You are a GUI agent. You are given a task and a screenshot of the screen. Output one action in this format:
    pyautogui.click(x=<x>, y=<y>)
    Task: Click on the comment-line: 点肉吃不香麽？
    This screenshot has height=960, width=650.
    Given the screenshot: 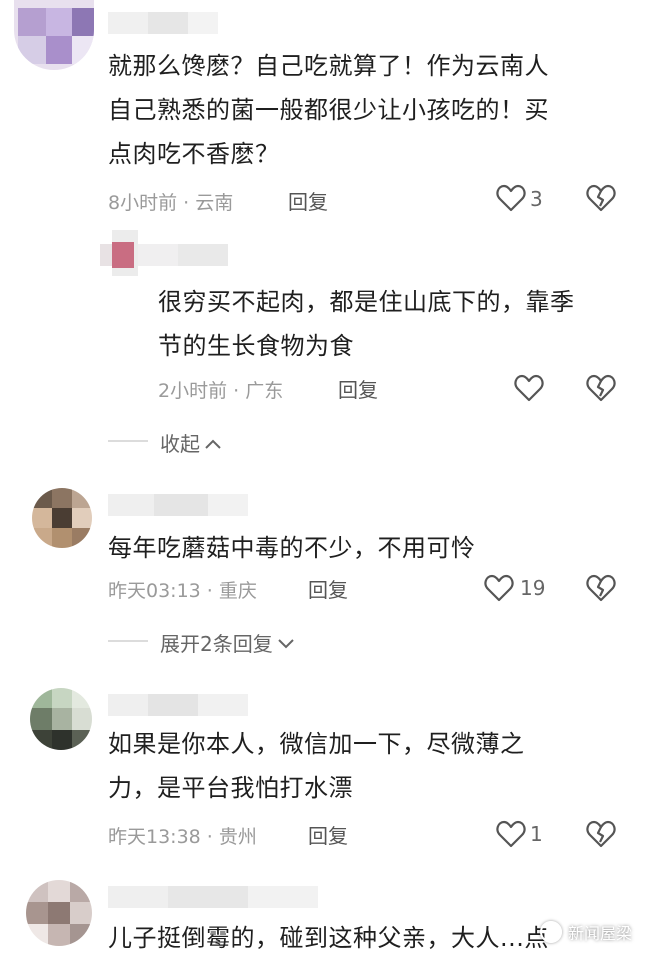 What is the action you would take?
    pyautogui.click(x=194, y=154)
    